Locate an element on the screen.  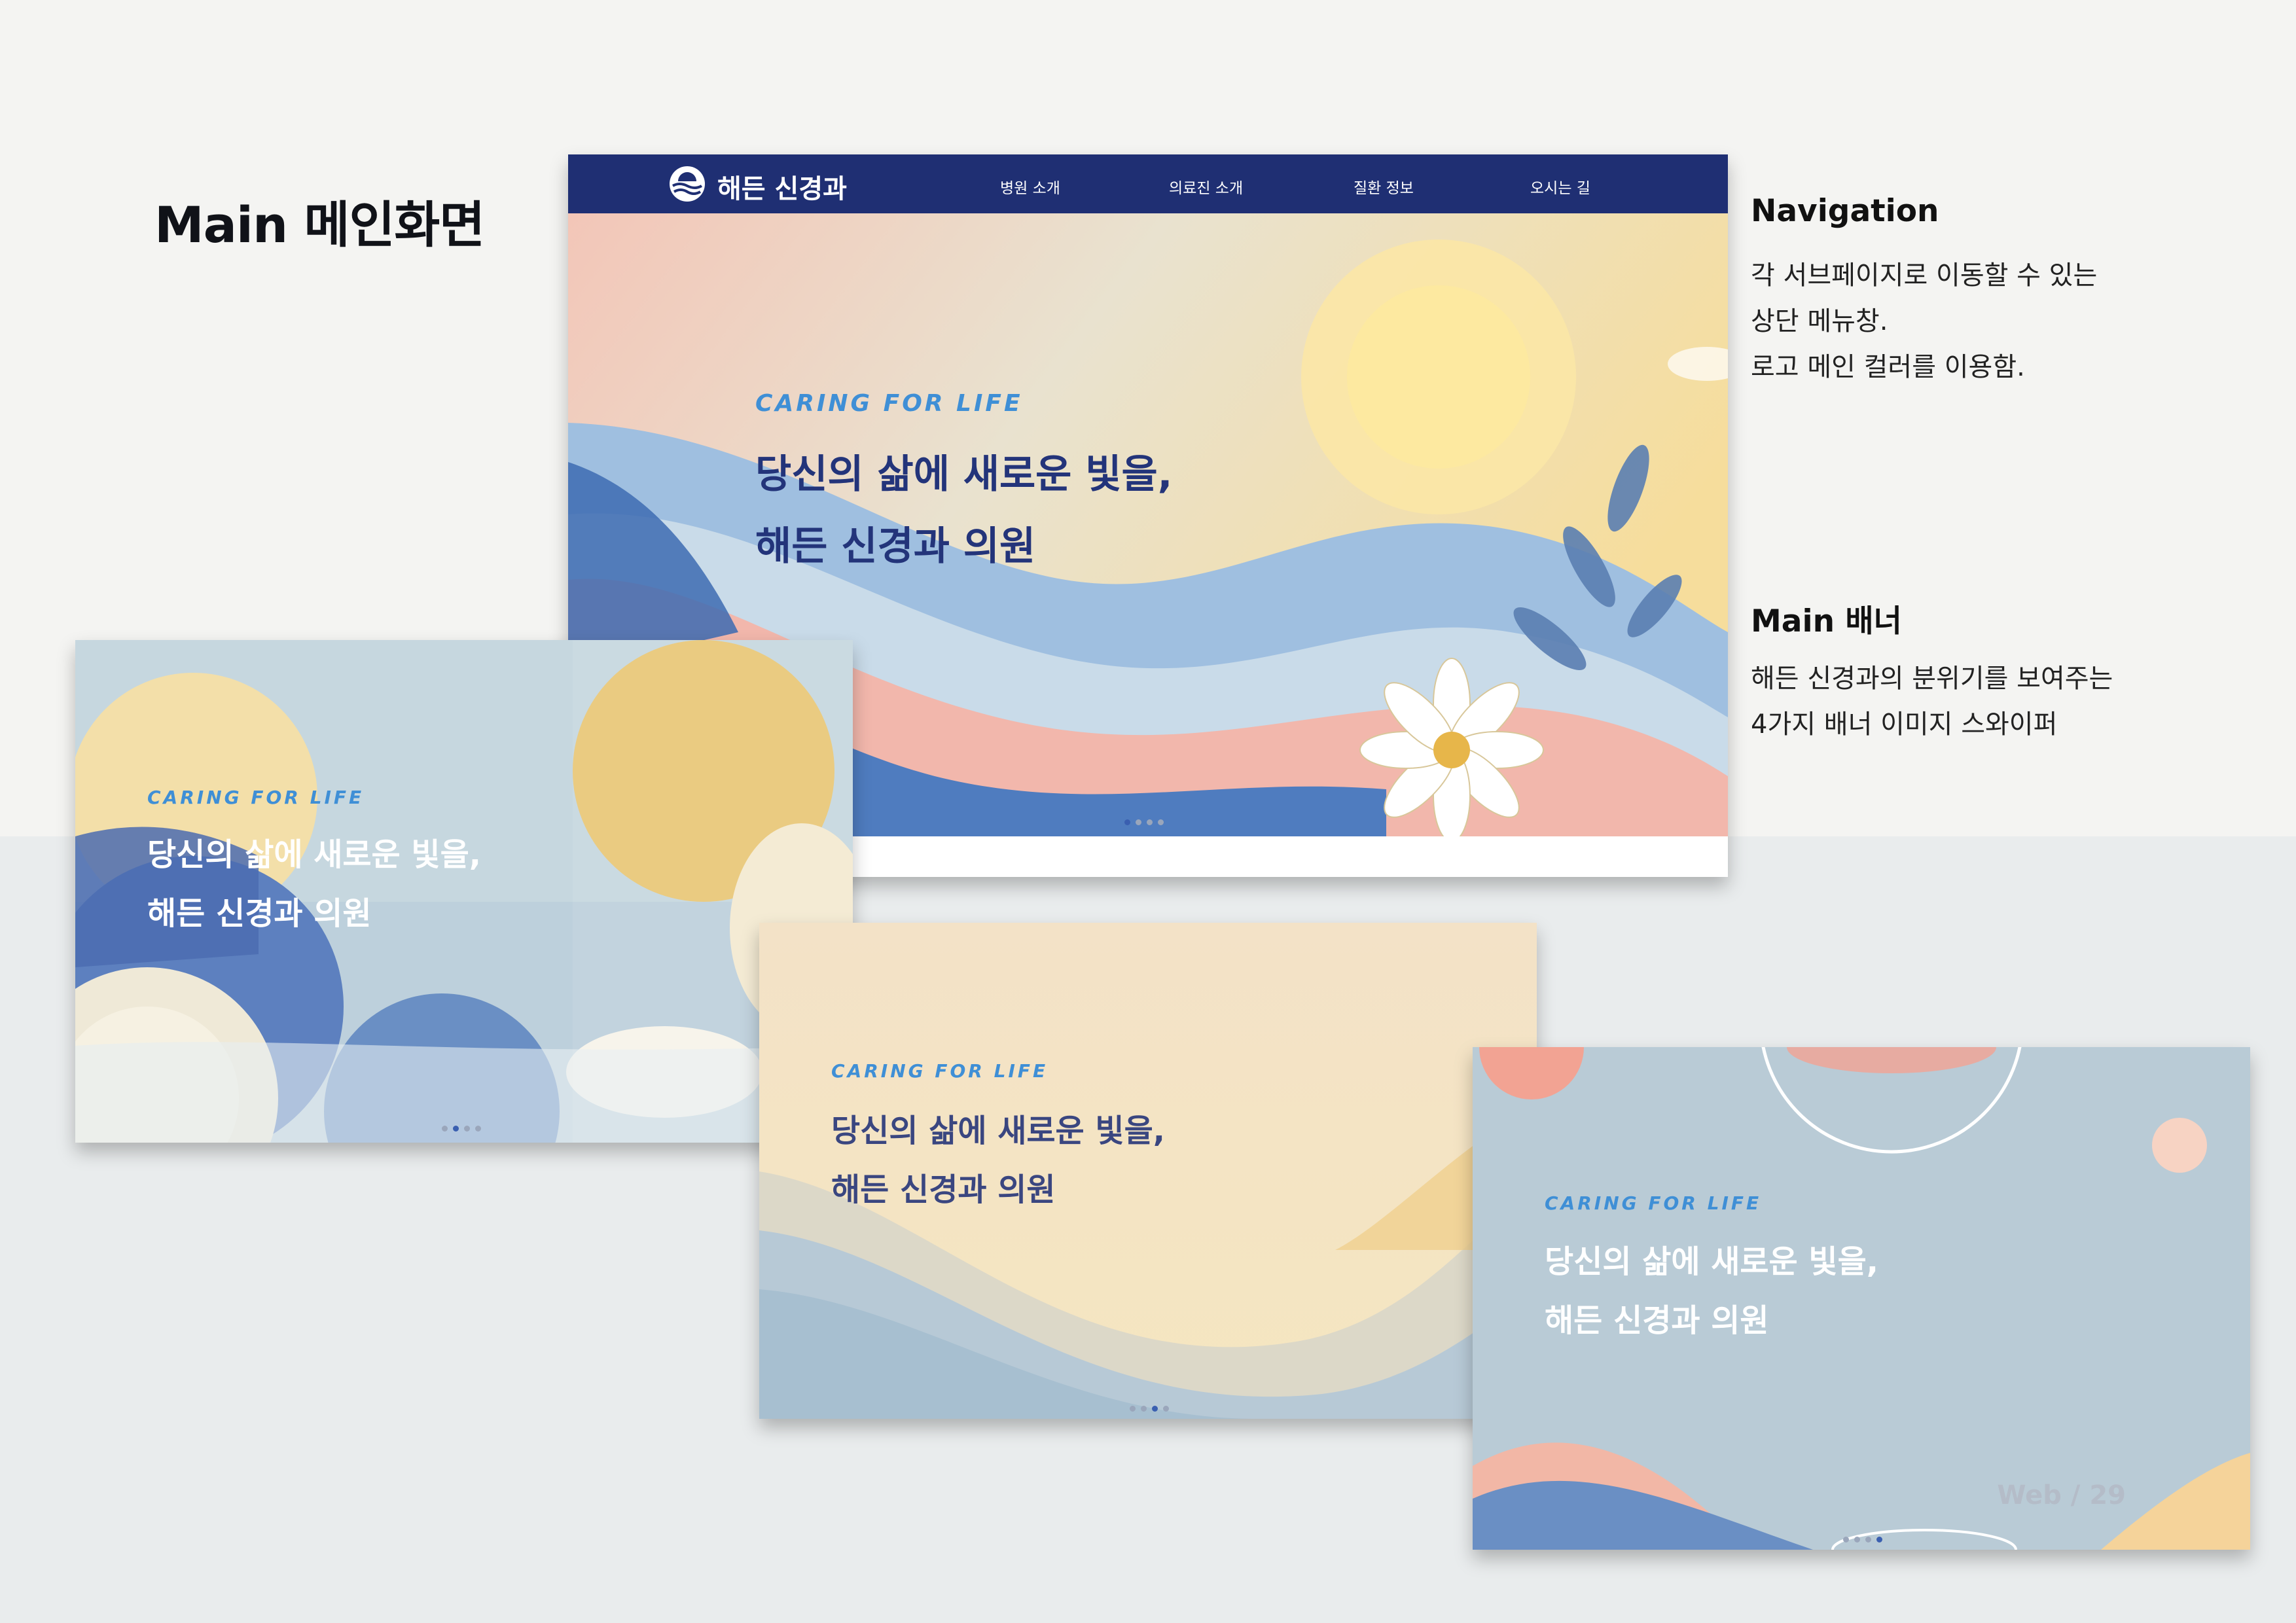
note-title: Navigation is located at coordinates (1845, 211).